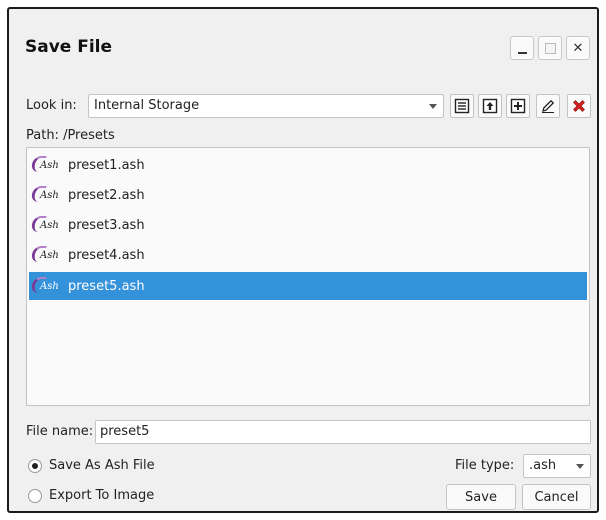 The width and height of the screenshot is (606, 520). What do you see at coordinates (147, 105) in the screenshot?
I see `look-in-value: Internal Storage` at bounding box center [147, 105].